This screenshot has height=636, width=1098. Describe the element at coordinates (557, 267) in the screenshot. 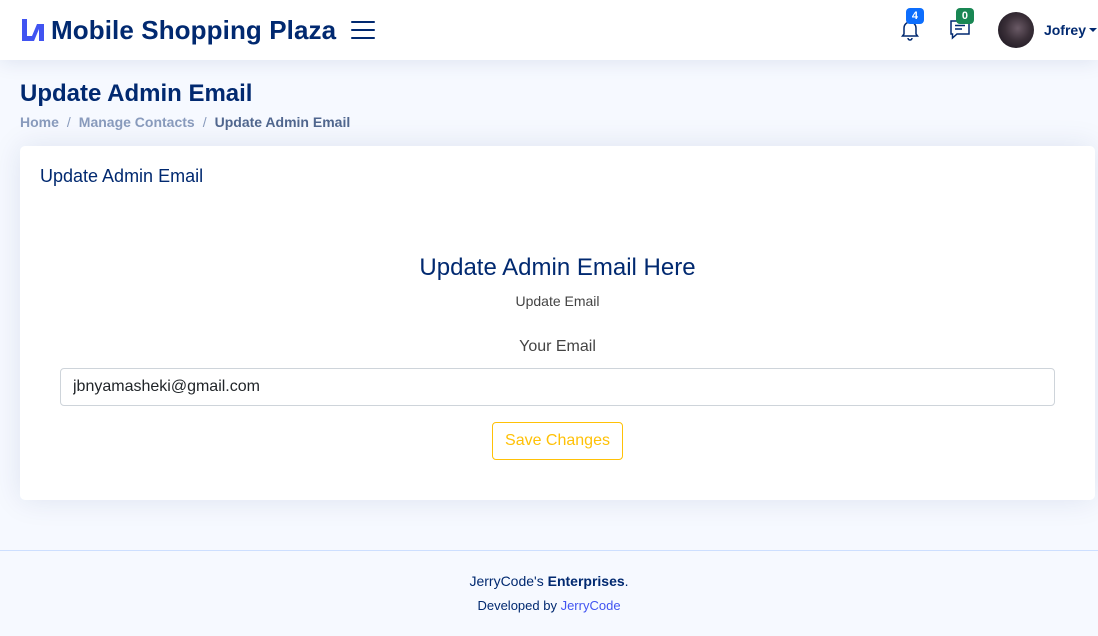

I see `form-heading: Update Admin Email Here` at that location.